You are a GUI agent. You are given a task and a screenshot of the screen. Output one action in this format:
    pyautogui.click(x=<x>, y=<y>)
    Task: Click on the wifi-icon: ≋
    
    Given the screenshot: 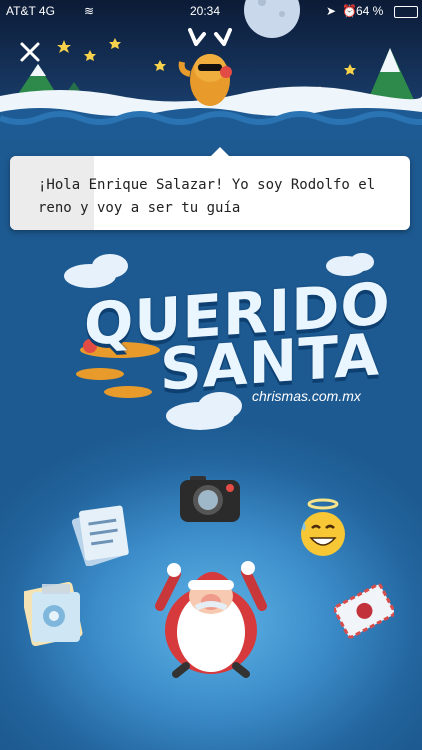 What is the action you would take?
    pyautogui.click(x=89, y=11)
    